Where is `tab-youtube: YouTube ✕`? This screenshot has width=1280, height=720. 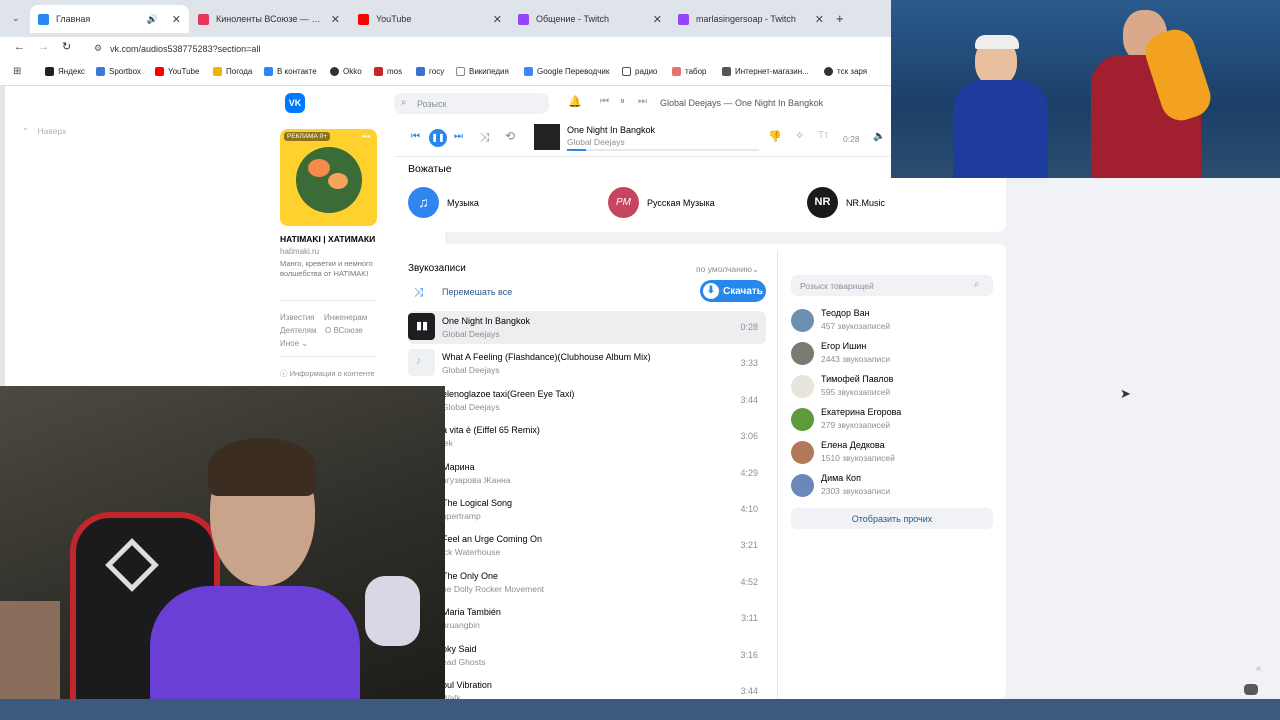 tab-youtube: YouTube ✕ is located at coordinates (430, 19).